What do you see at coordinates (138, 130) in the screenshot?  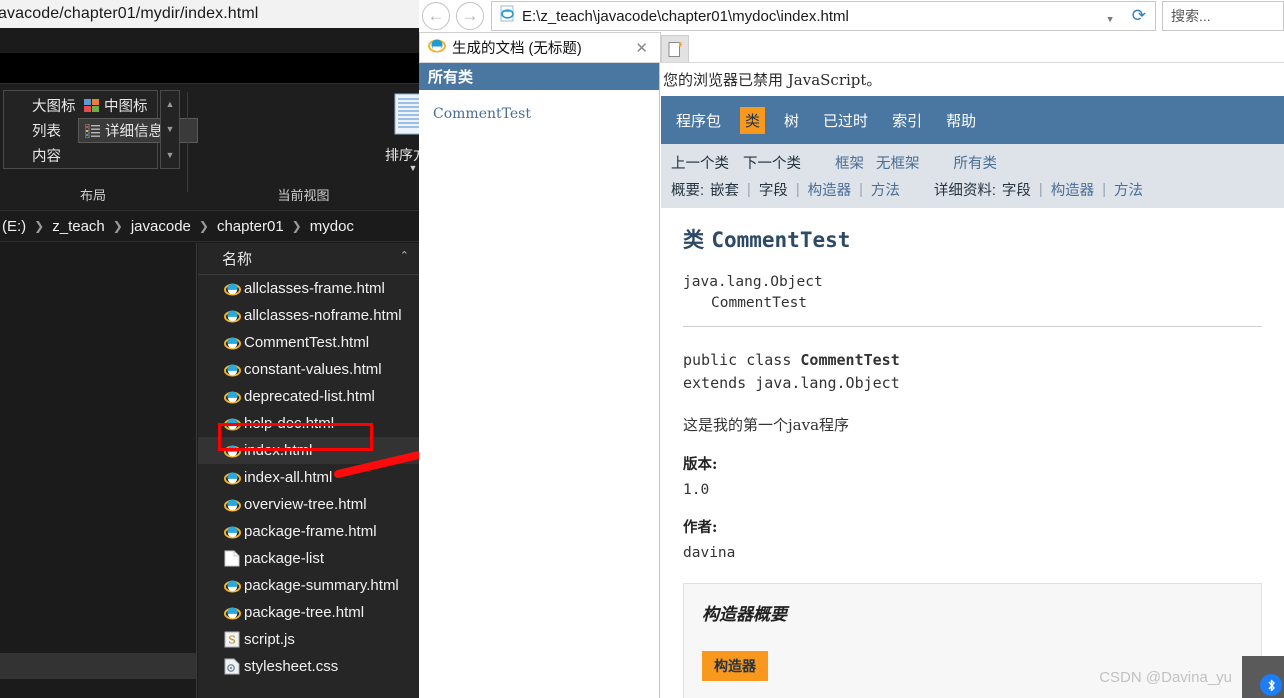 I see `layout-item-details: 详细信息` at bounding box center [138, 130].